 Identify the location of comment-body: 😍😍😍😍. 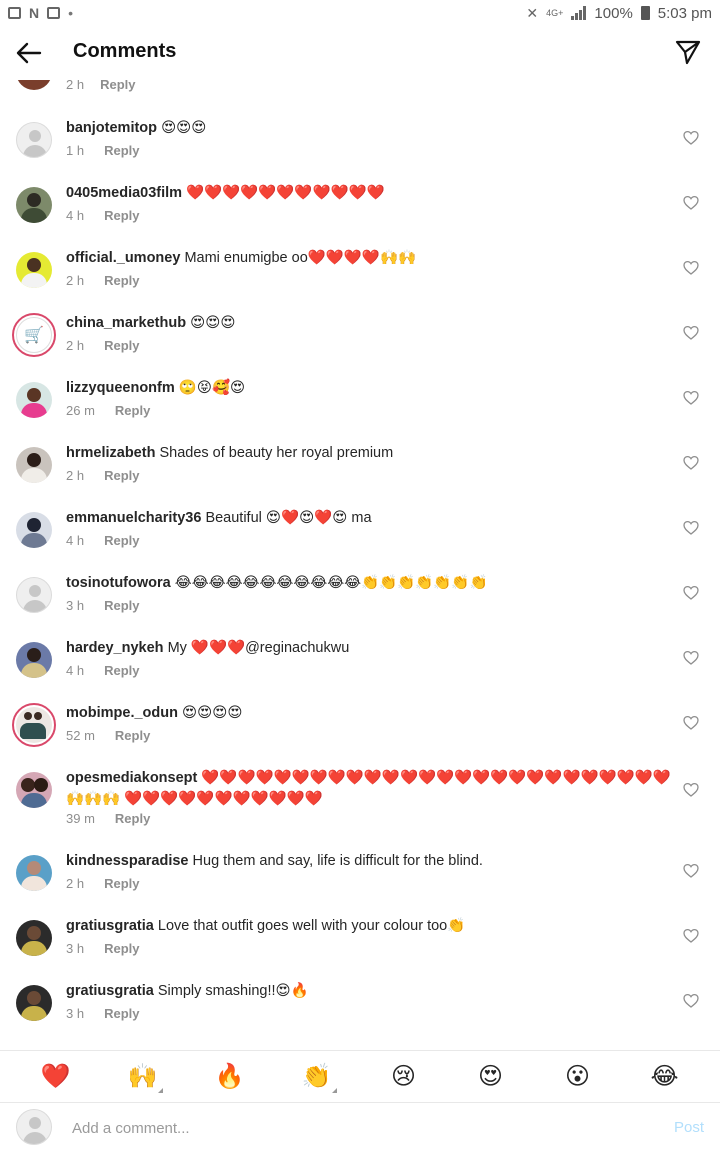
(212, 713).